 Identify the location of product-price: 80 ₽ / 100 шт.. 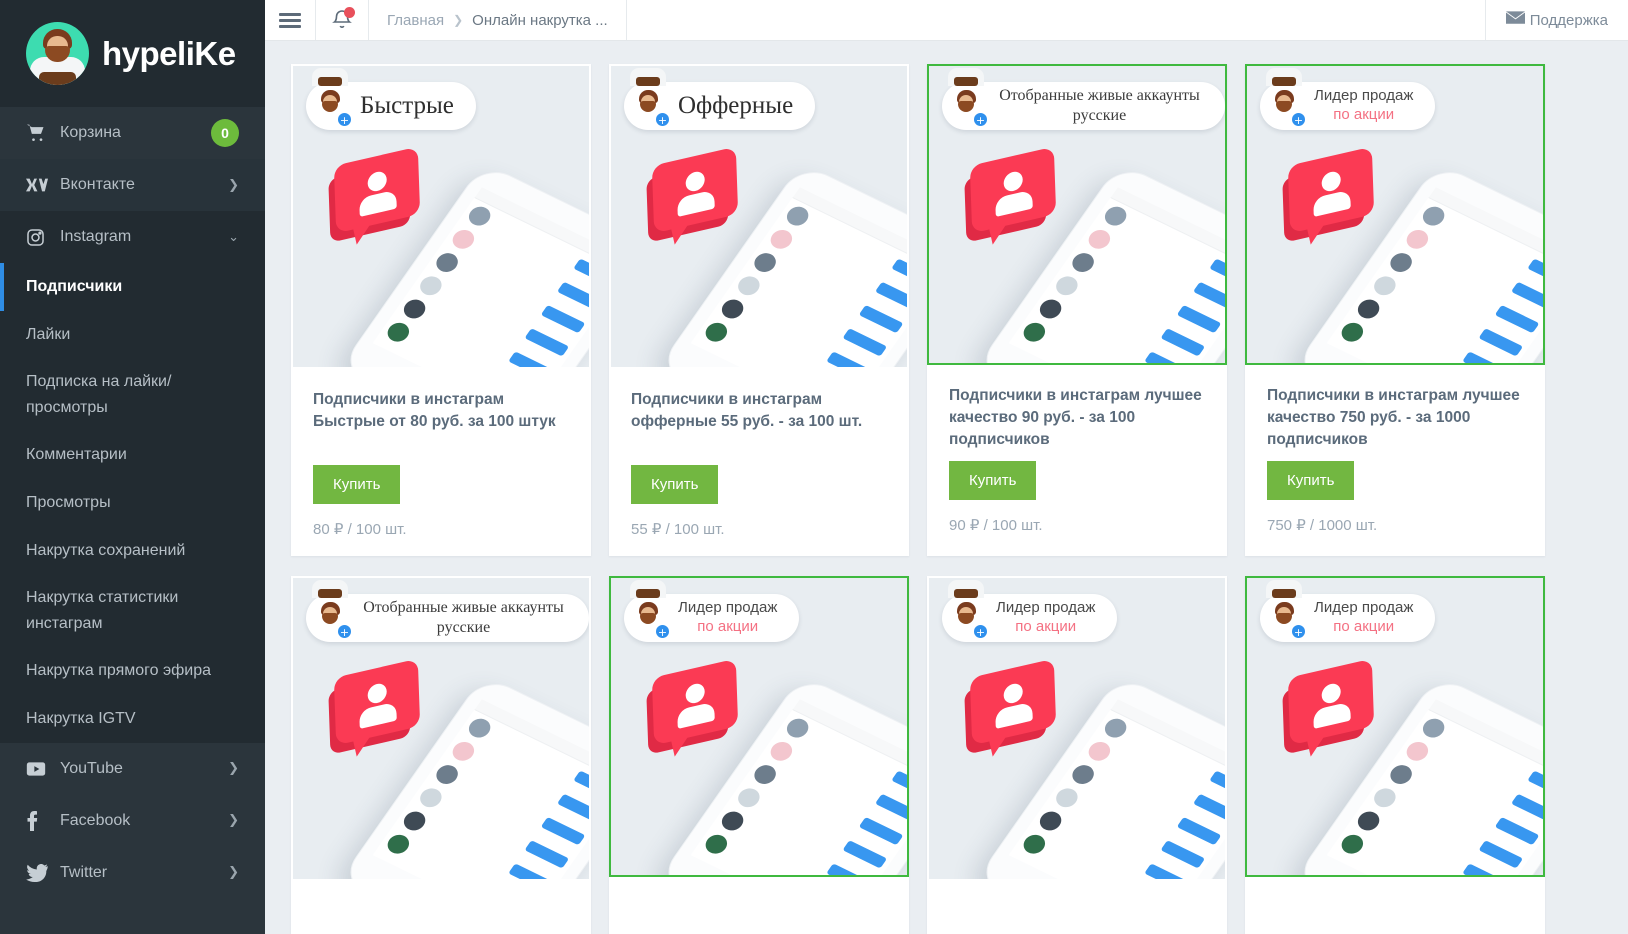
(360, 529).